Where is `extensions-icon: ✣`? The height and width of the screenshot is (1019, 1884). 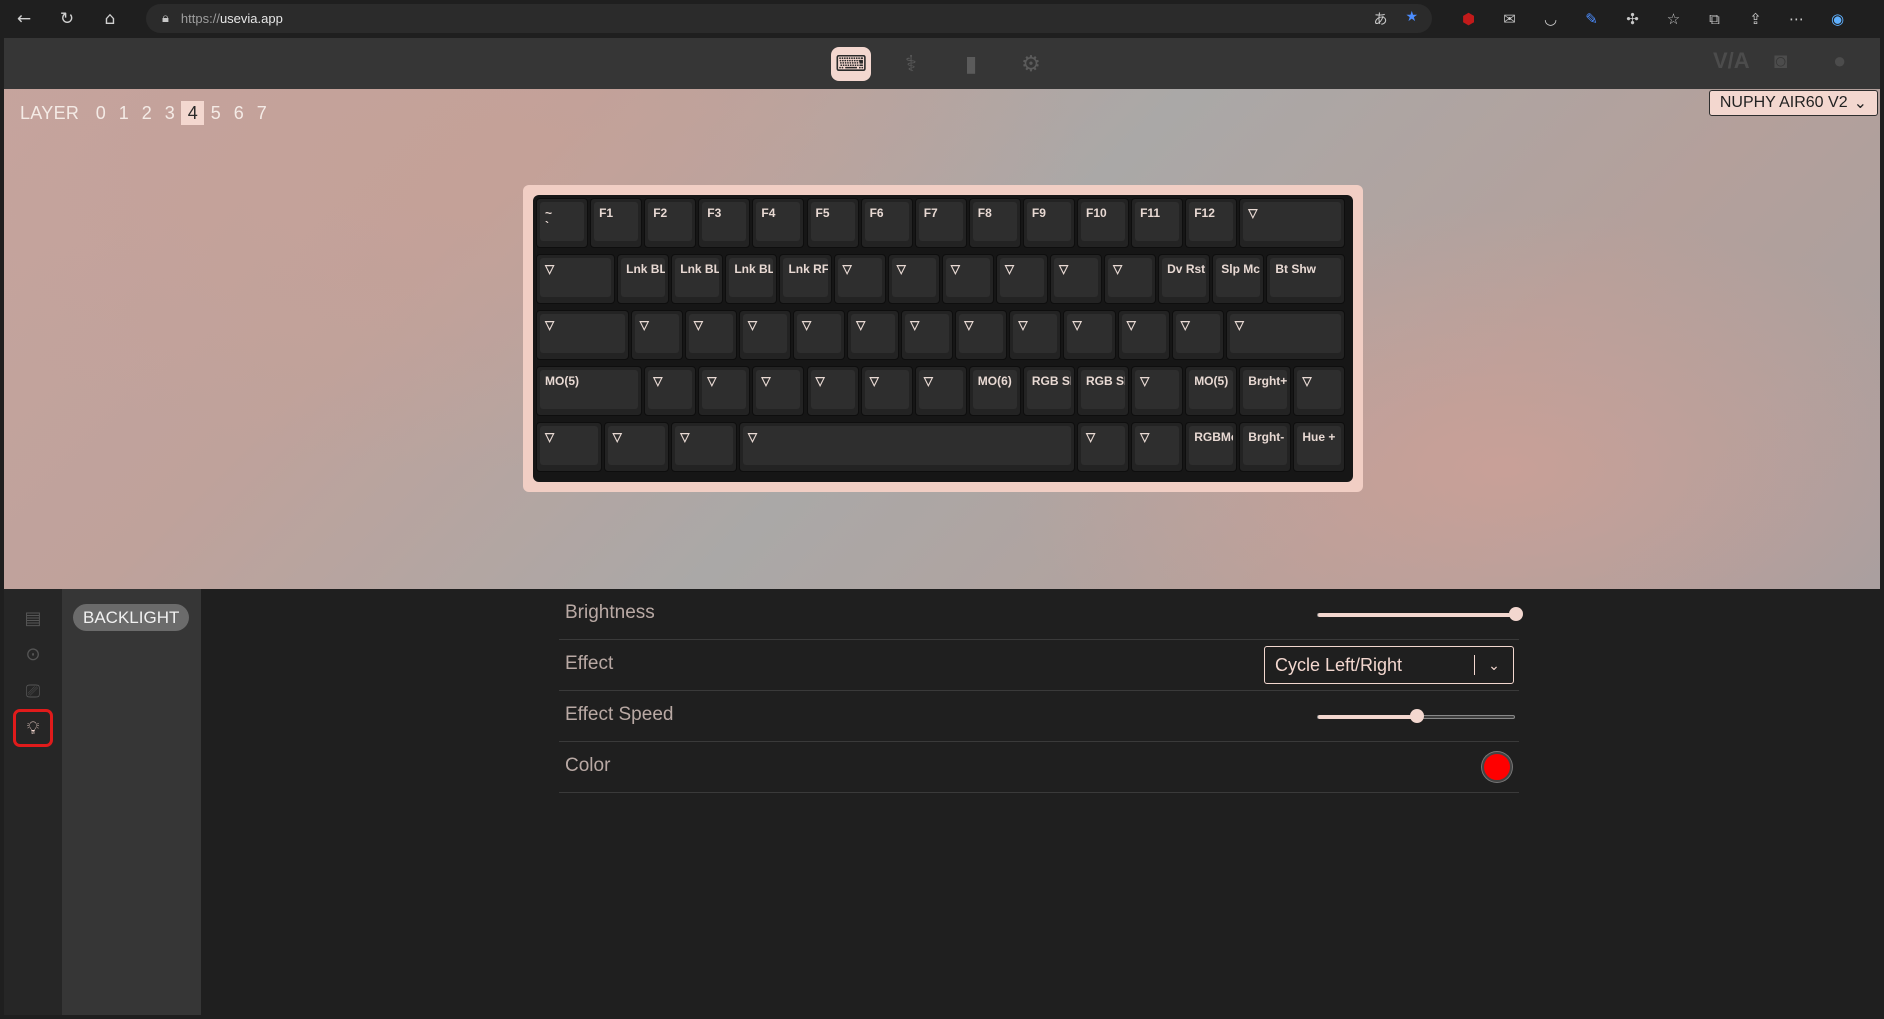
extensions-icon: ✣ is located at coordinates (1632, 19).